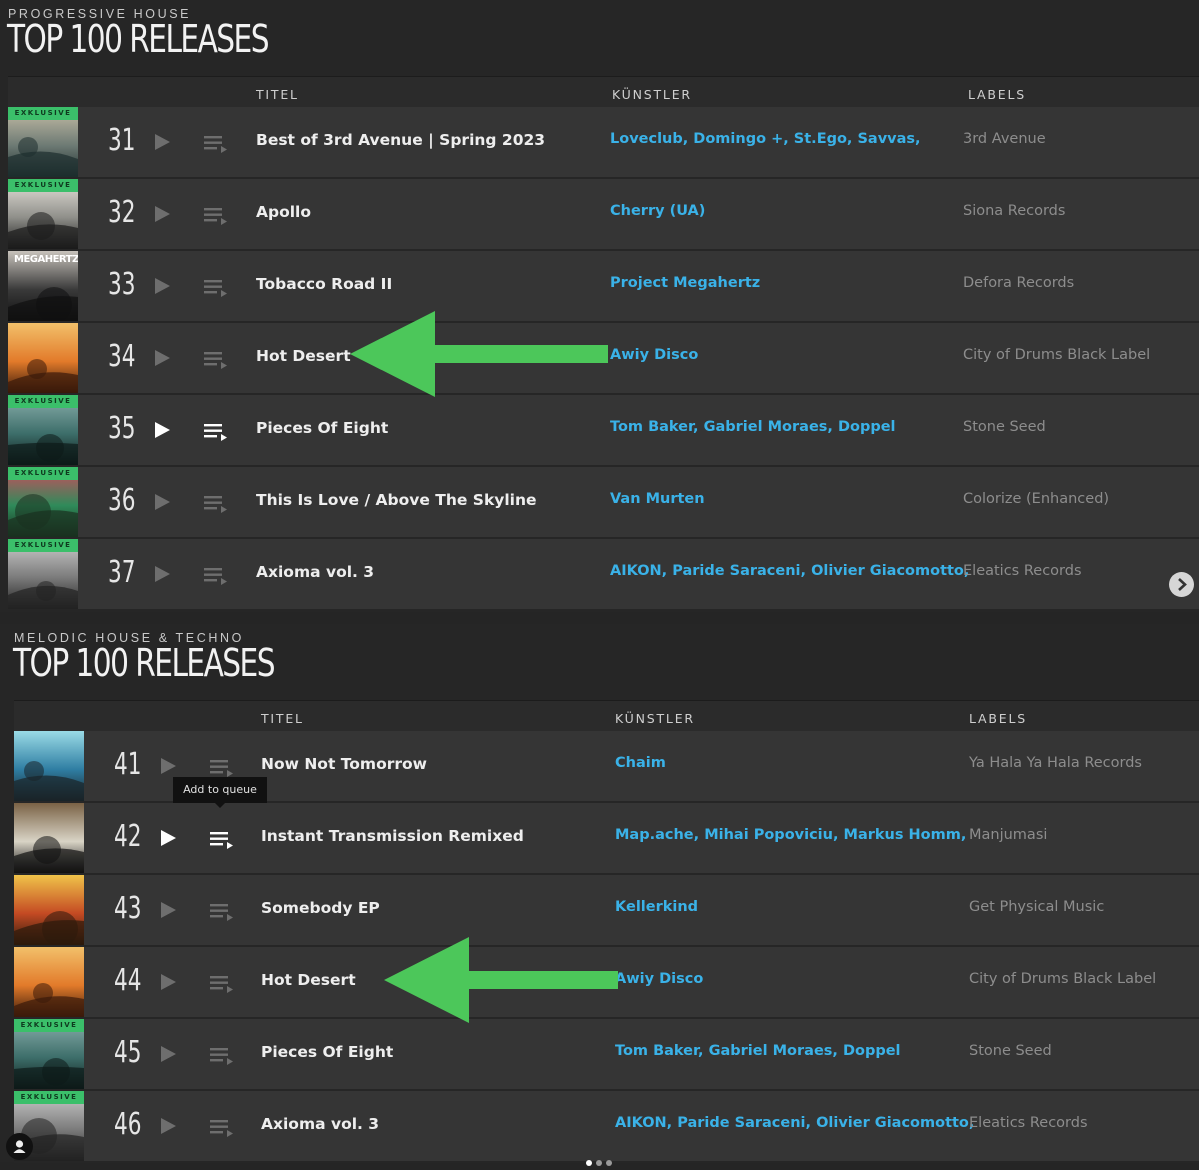 Image resolution: width=1199 pixels, height=1170 pixels. I want to click on release-artwork: MEGAHERTZ, so click(43, 286).